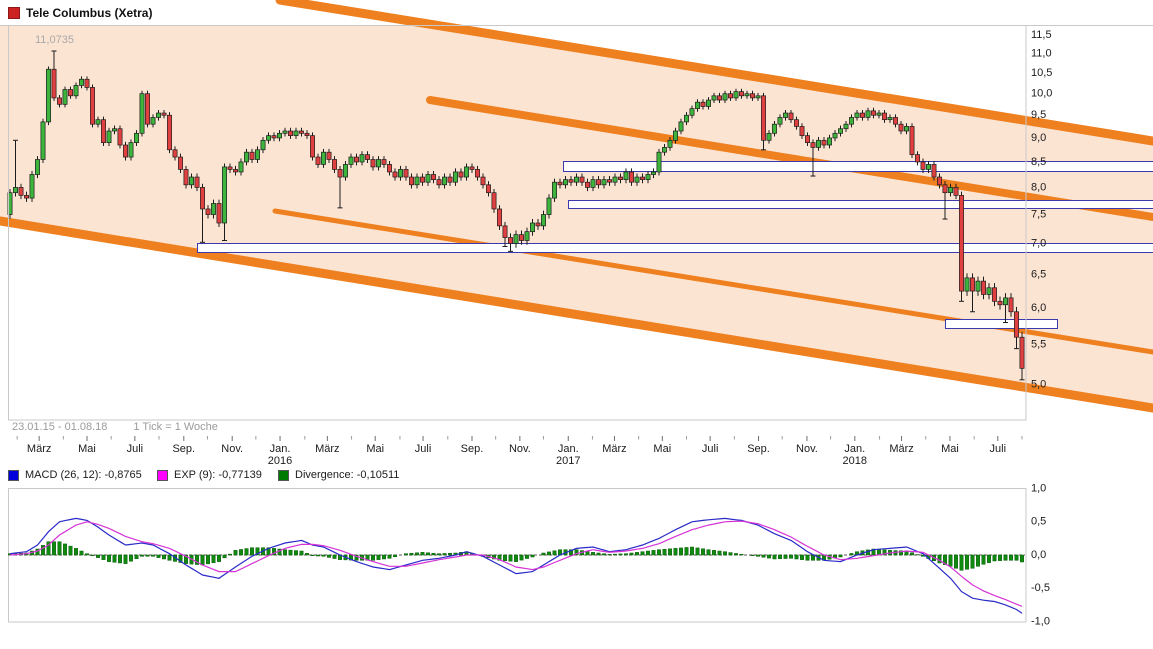 The width and height of the screenshot is (1153, 649). What do you see at coordinates (1041, 73) in the screenshot?
I see `svg-text: 10,5` at bounding box center [1041, 73].